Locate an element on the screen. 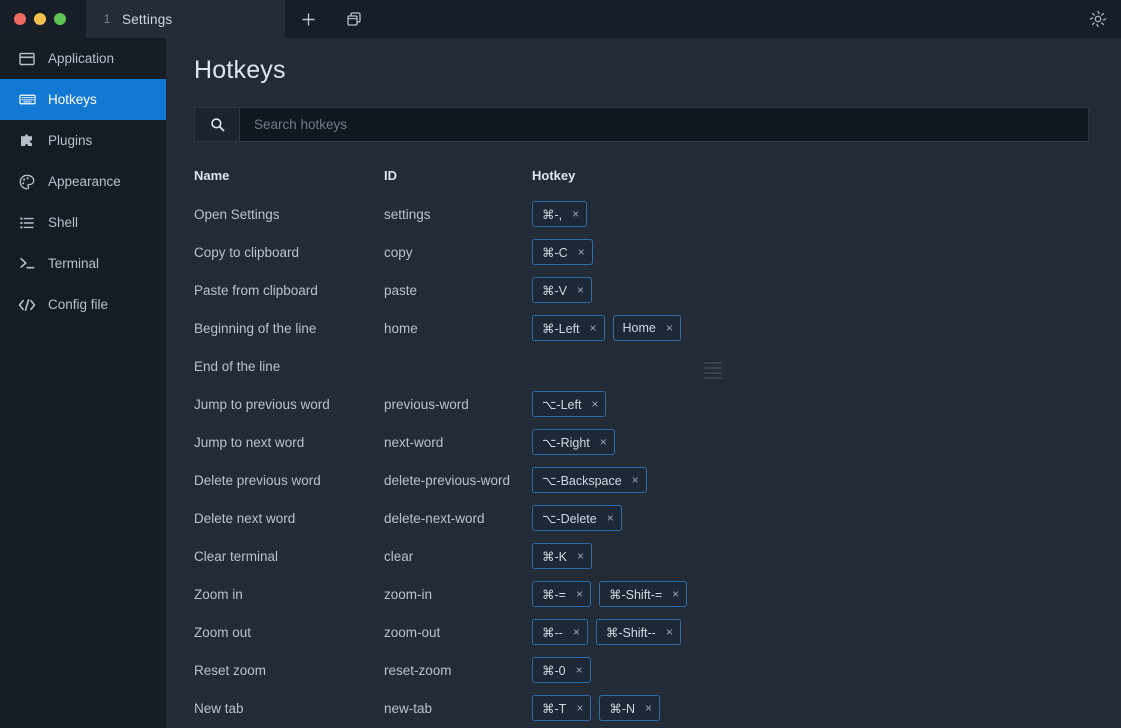 The width and height of the screenshot is (1121, 728). hotkey-chip: ⌘-K × is located at coordinates (562, 556).